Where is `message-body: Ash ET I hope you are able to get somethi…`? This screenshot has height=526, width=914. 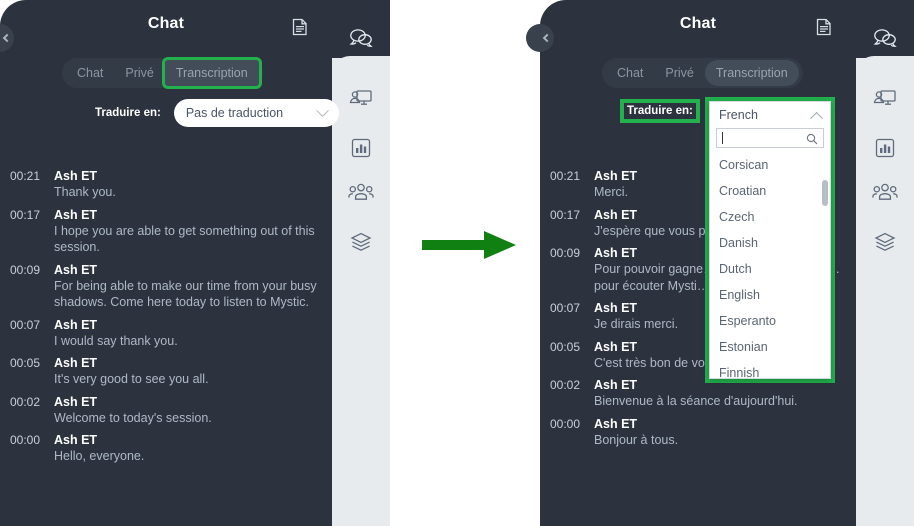
message-body: Ash ET I hope you are able to get somethi… is located at coordinates (188, 231).